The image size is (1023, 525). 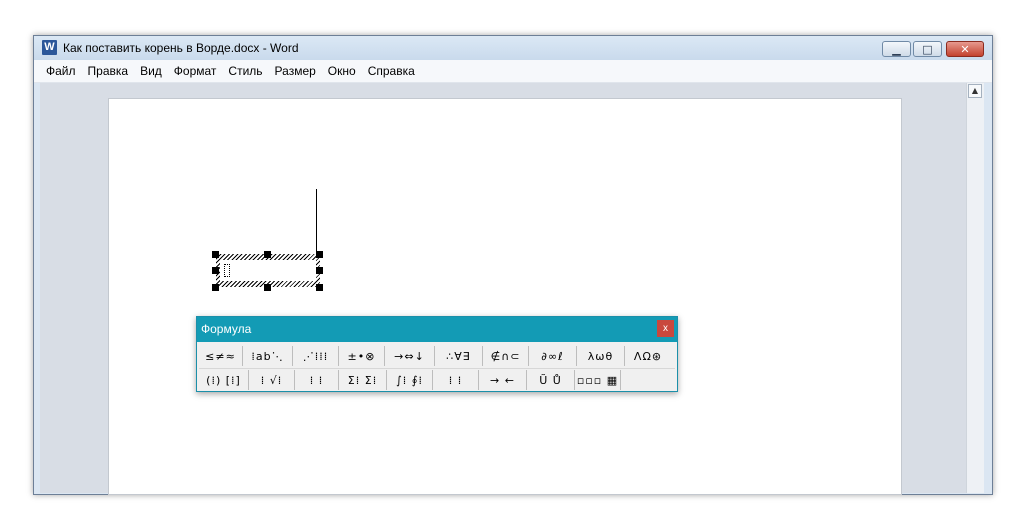 What do you see at coordinates (49, 47) in the screenshot?
I see `word-app-icon: W` at bounding box center [49, 47].